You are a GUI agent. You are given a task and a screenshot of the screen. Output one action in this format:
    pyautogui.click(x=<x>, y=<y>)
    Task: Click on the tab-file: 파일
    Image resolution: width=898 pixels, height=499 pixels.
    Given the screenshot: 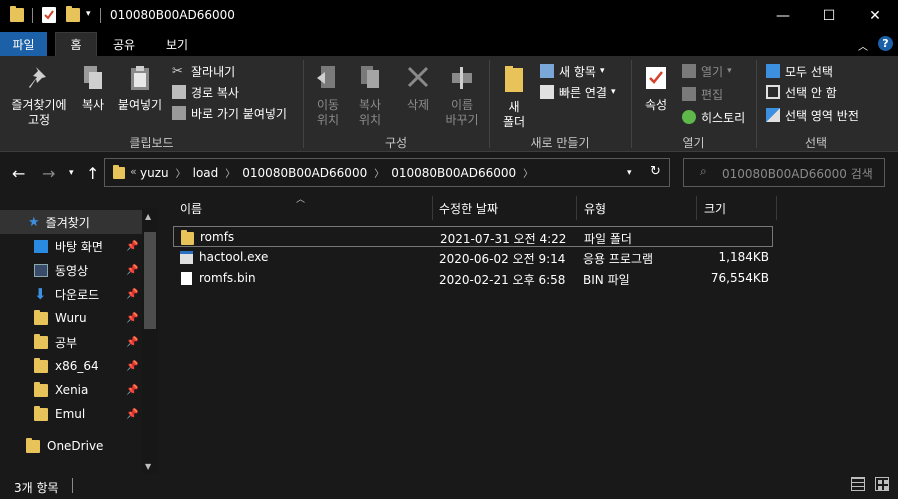 What is the action you would take?
    pyautogui.click(x=23, y=44)
    